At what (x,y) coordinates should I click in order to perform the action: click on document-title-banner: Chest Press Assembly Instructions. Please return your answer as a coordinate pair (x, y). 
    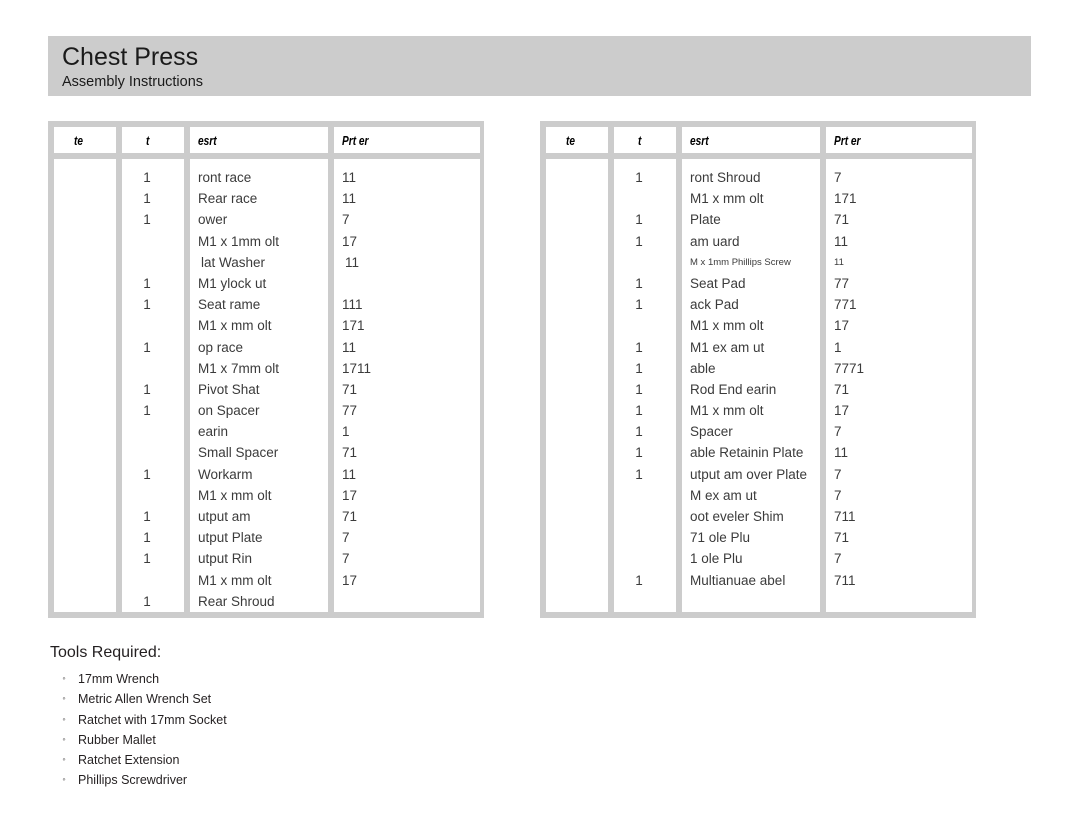
    Looking at the image, I should click on (539, 66).